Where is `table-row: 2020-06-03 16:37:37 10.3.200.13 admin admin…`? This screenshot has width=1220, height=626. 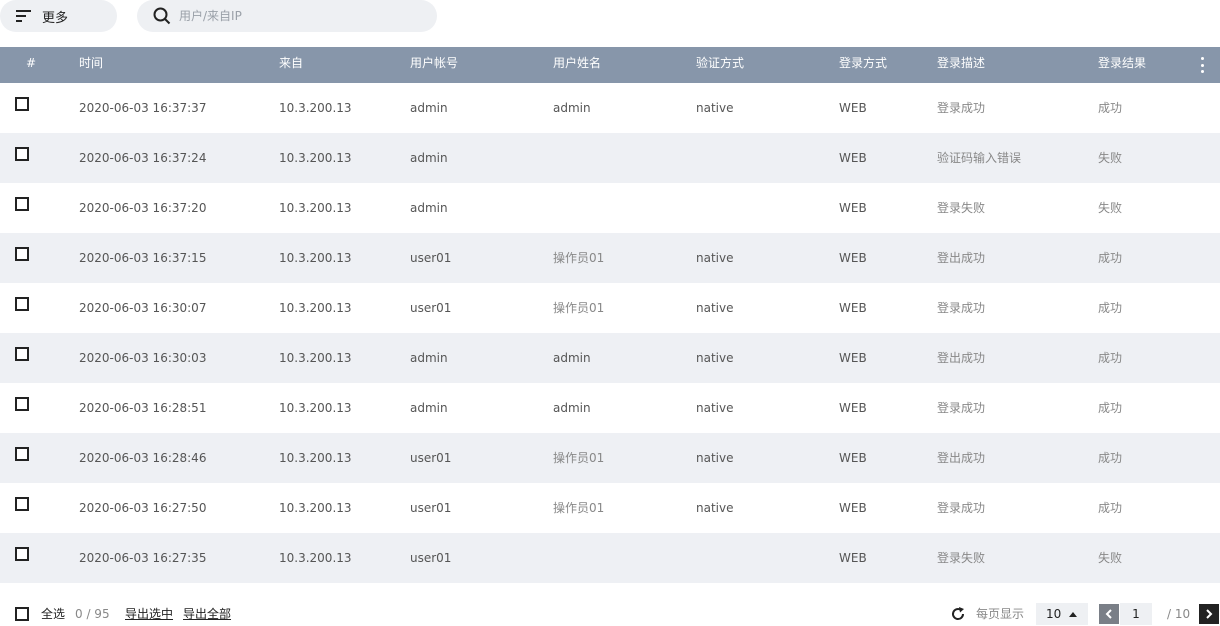 table-row: 2020-06-03 16:37:37 10.3.200.13 admin admin… is located at coordinates (610, 108).